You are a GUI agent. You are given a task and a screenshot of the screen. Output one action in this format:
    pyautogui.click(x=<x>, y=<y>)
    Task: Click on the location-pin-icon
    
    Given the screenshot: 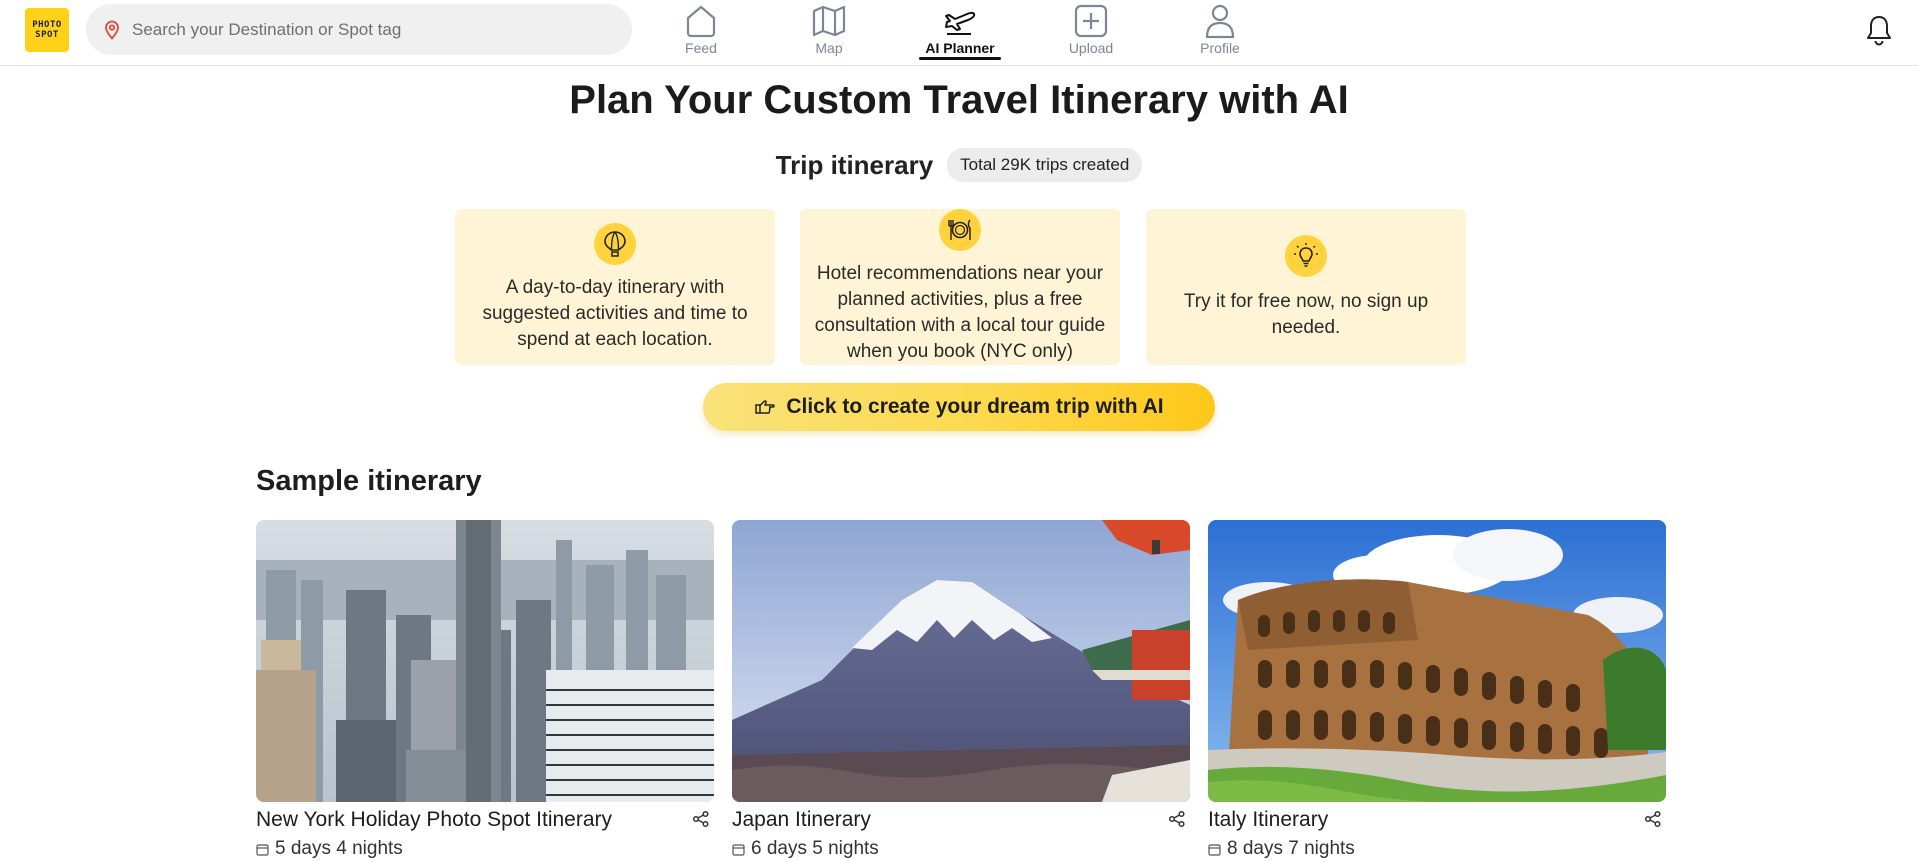 What is the action you would take?
    pyautogui.click(x=112, y=30)
    